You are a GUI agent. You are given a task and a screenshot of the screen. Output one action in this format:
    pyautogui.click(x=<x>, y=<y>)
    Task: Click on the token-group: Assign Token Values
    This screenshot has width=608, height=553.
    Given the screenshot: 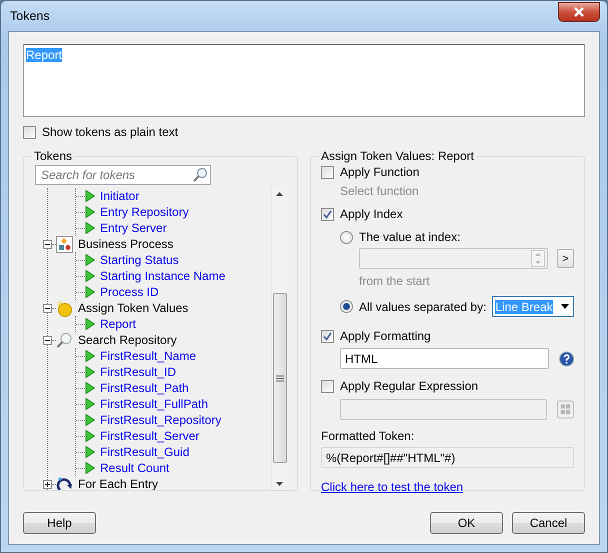 What is the action you would take?
    pyautogui.click(x=133, y=308)
    